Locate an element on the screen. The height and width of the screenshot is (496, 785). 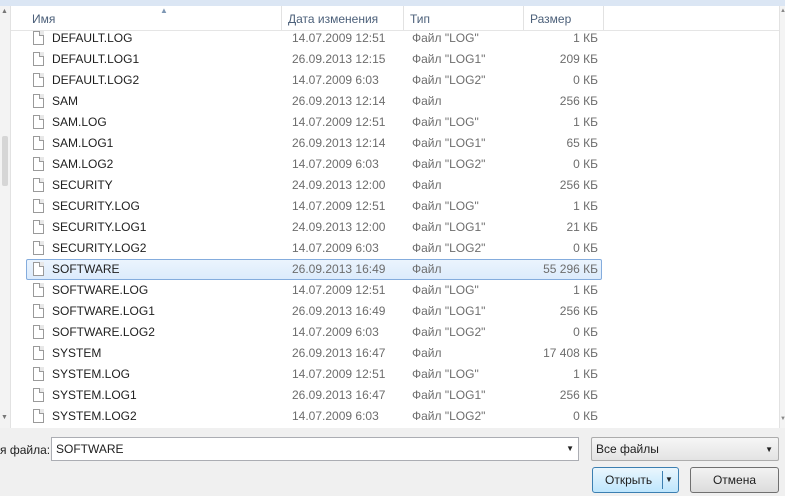
file-name: DEFAULT.LOG is located at coordinates (92, 38).